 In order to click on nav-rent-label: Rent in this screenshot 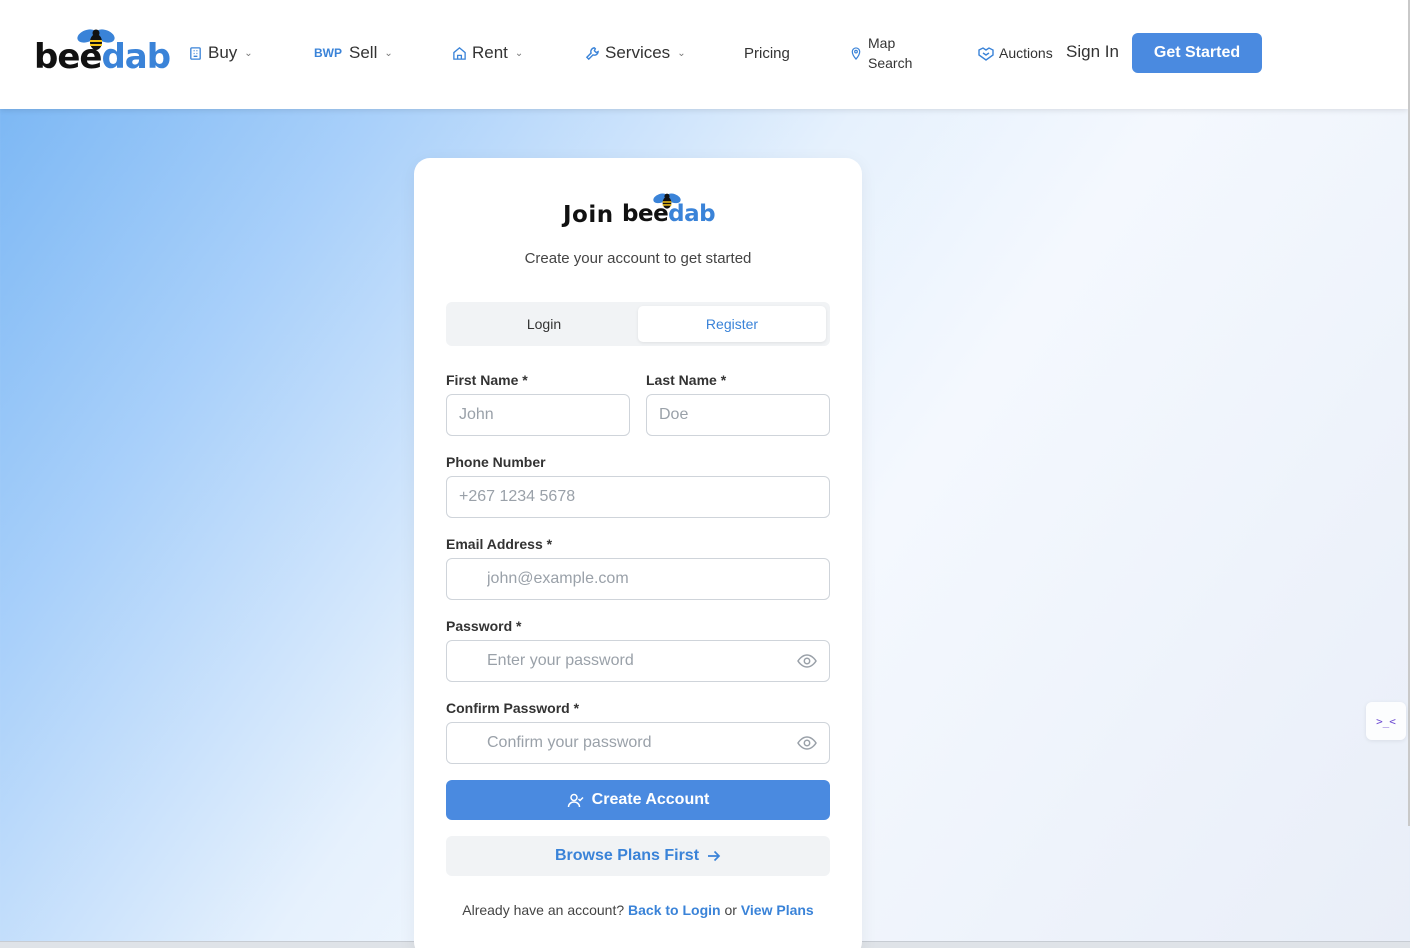, I will do `click(490, 52)`.